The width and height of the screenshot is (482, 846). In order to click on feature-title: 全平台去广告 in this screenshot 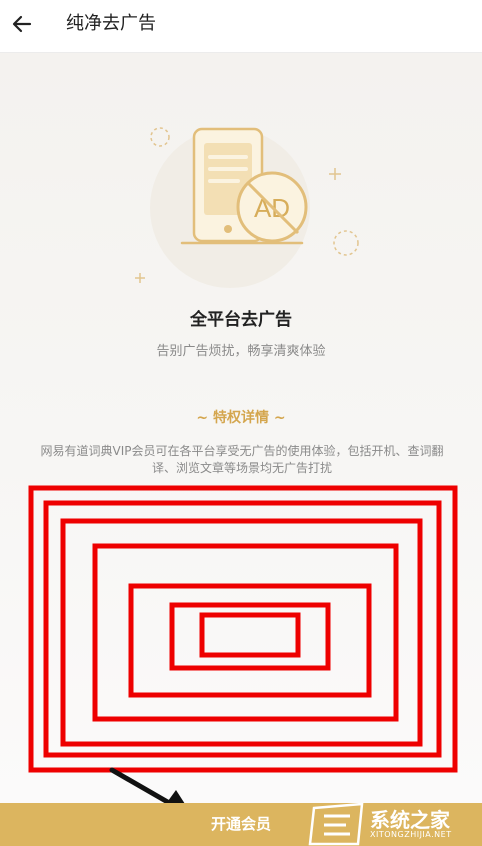, I will do `click(241, 320)`.